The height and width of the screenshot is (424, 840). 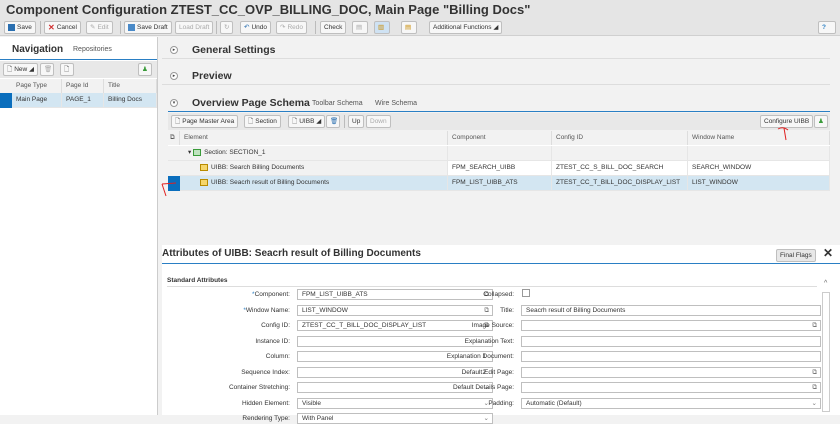 What do you see at coordinates (11, 27) in the screenshot?
I see `save-icon` at bounding box center [11, 27].